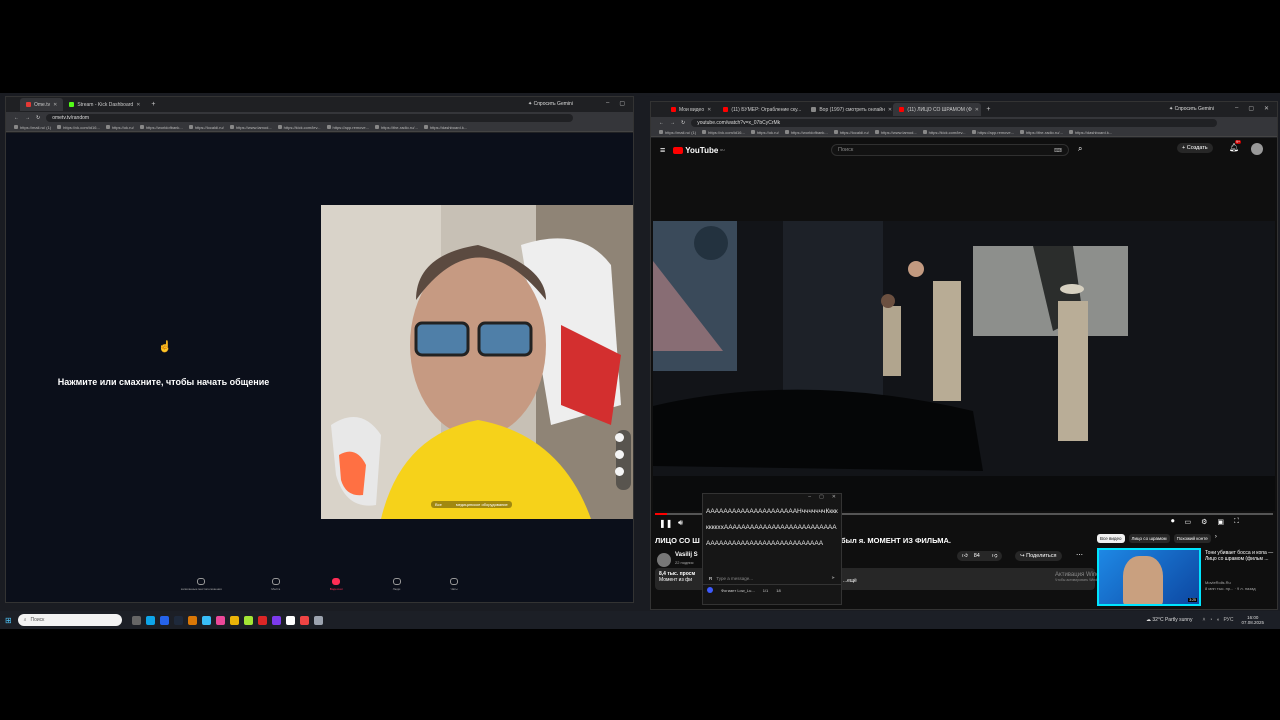  I want to click on youtube-logo: YouTube RU, so click(699, 150).